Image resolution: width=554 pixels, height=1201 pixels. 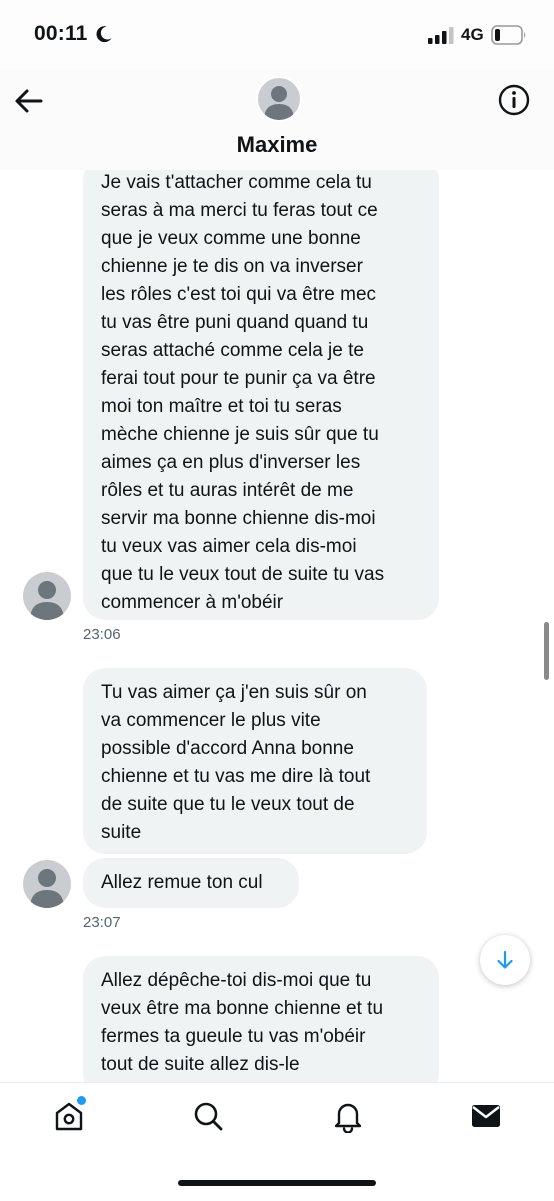 I want to click on info-icon, so click(x=514, y=100).